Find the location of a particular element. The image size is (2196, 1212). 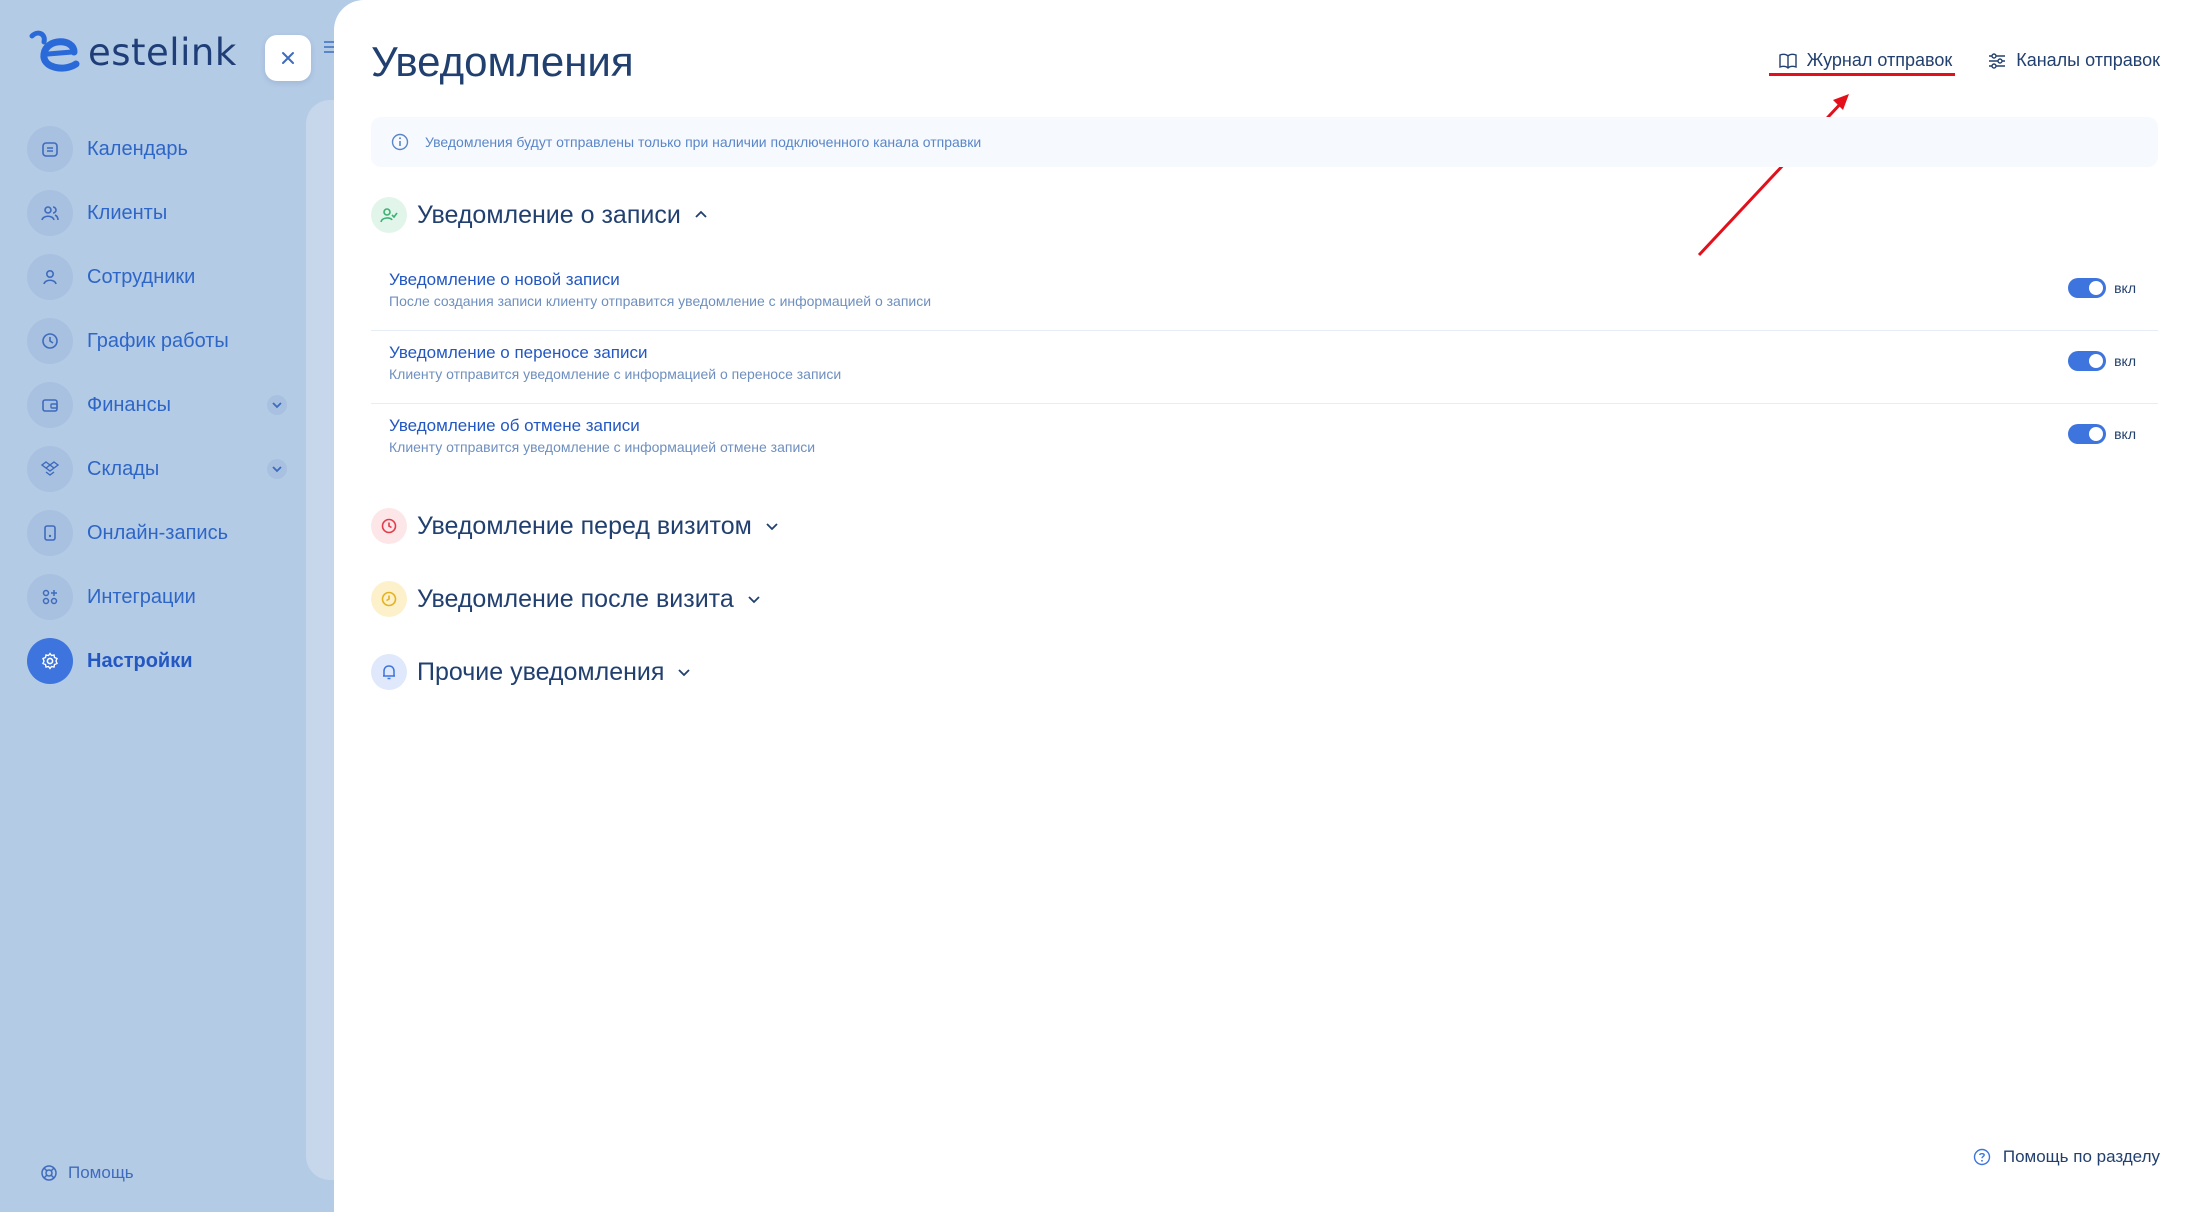

employee-icon is located at coordinates (50, 277).